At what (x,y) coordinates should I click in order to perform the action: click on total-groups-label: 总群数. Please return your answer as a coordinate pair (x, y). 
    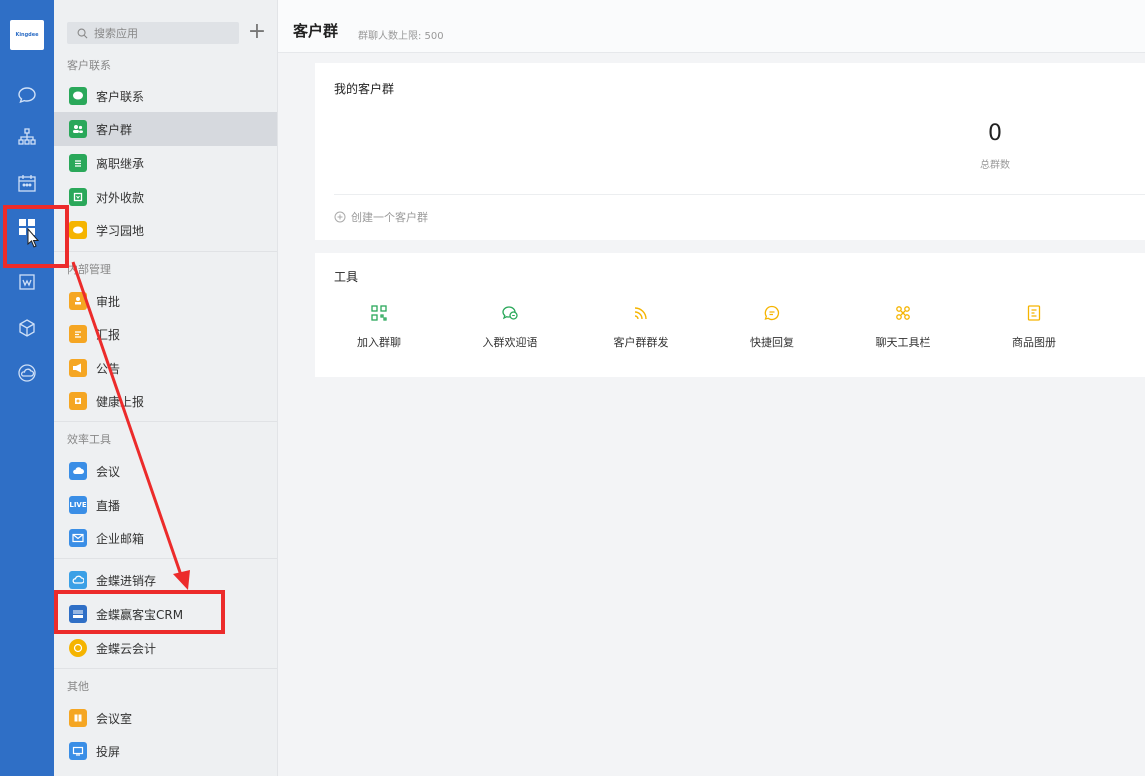
    Looking at the image, I should click on (995, 165).